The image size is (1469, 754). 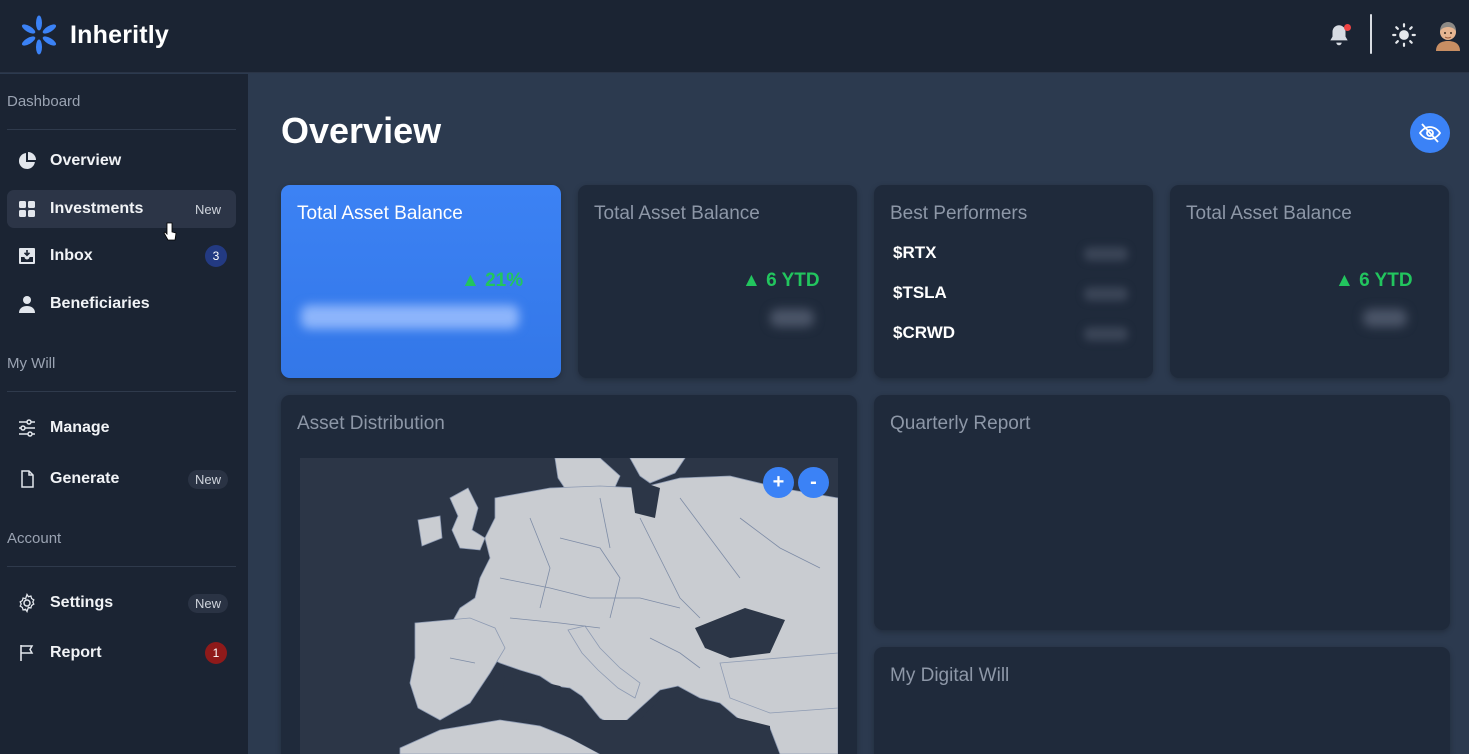 I want to click on inbox-count-badge: 3, so click(x=216, y=256).